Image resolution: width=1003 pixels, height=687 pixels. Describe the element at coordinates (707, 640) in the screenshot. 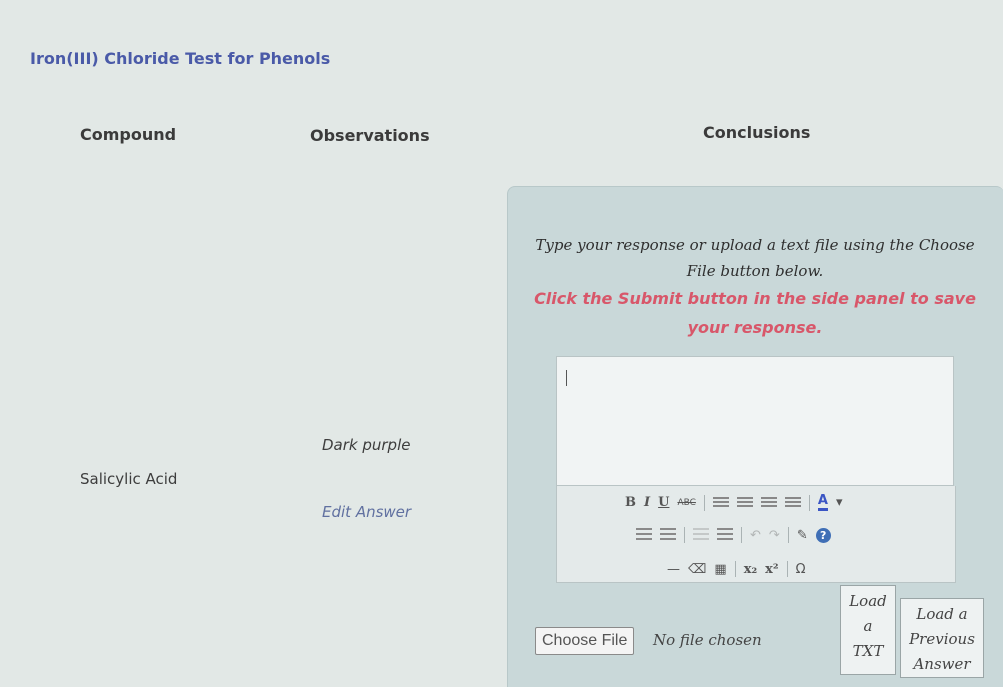

I see `file-status: No file chosen` at that location.